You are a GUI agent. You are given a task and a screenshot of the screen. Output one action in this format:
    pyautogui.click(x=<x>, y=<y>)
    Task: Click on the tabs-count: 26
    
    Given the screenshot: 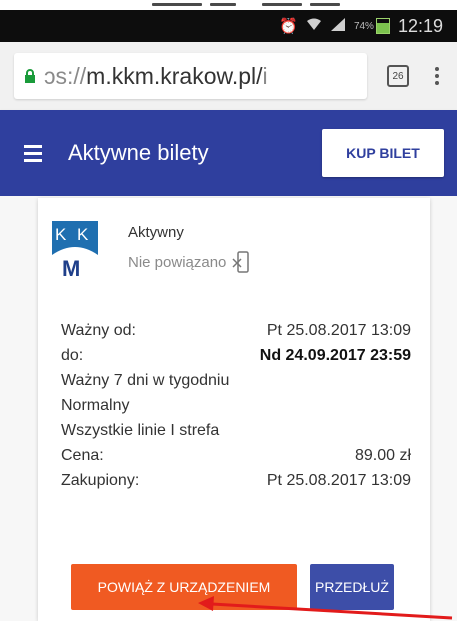 What is the action you would take?
    pyautogui.click(x=398, y=76)
    